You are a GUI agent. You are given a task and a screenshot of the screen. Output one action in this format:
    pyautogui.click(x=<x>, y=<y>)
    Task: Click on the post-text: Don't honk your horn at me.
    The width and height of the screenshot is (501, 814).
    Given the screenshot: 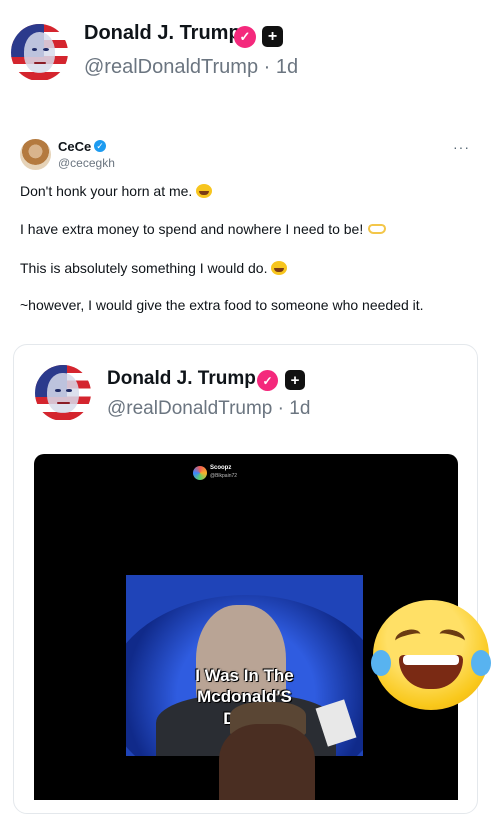 What is the action you would take?
    pyautogui.click(x=106, y=191)
    